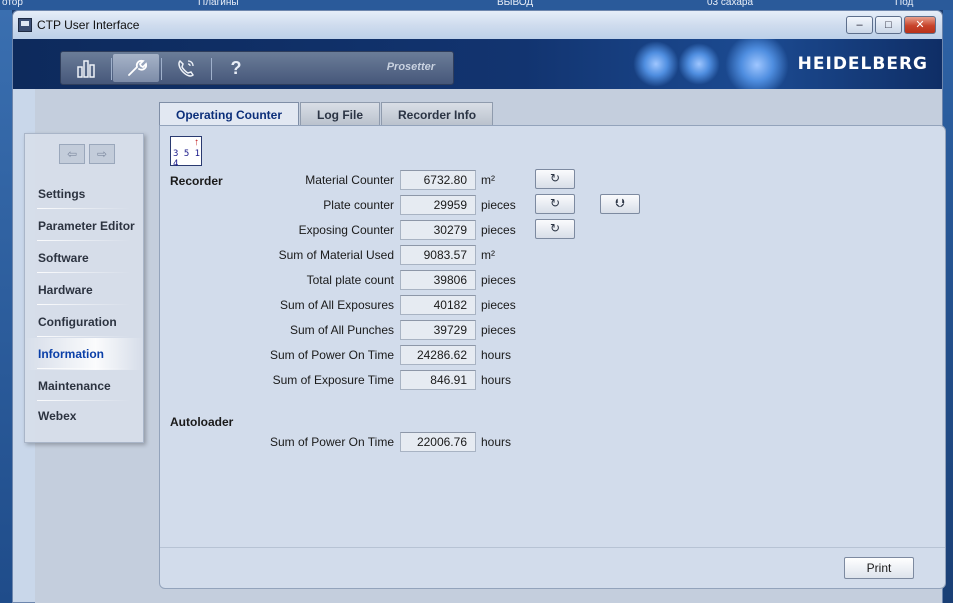 The image size is (953, 603). What do you see at coordinates (410, 67) in the screenshot?
I see `device-label: Prosetter` at bounding box center [410, 67].